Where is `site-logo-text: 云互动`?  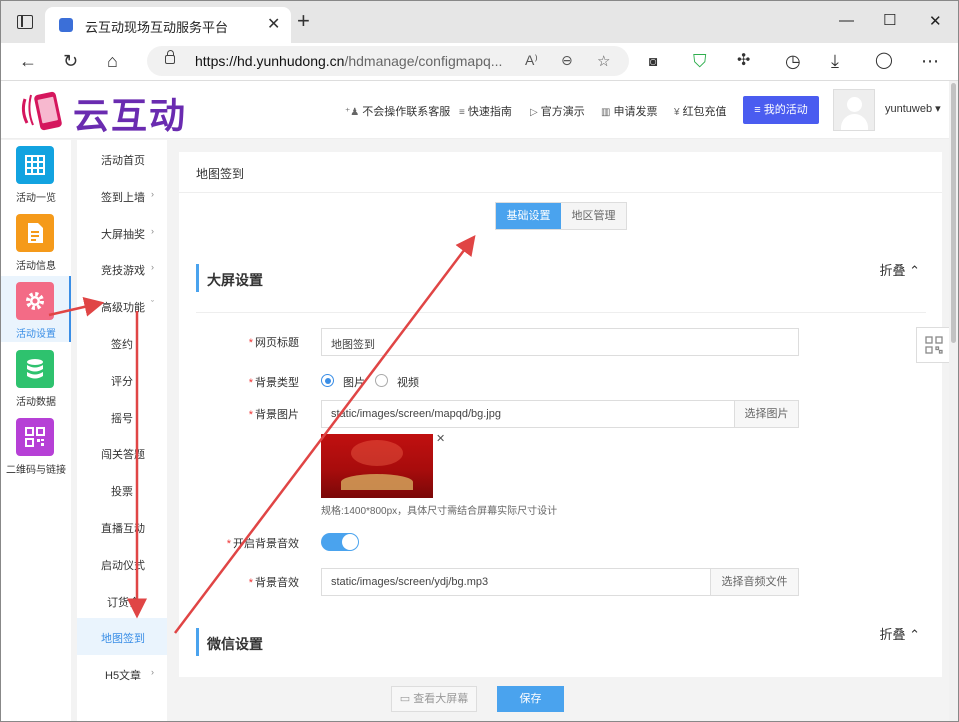
site-logo-text: 云互动 is located at coordinates (130, 116).